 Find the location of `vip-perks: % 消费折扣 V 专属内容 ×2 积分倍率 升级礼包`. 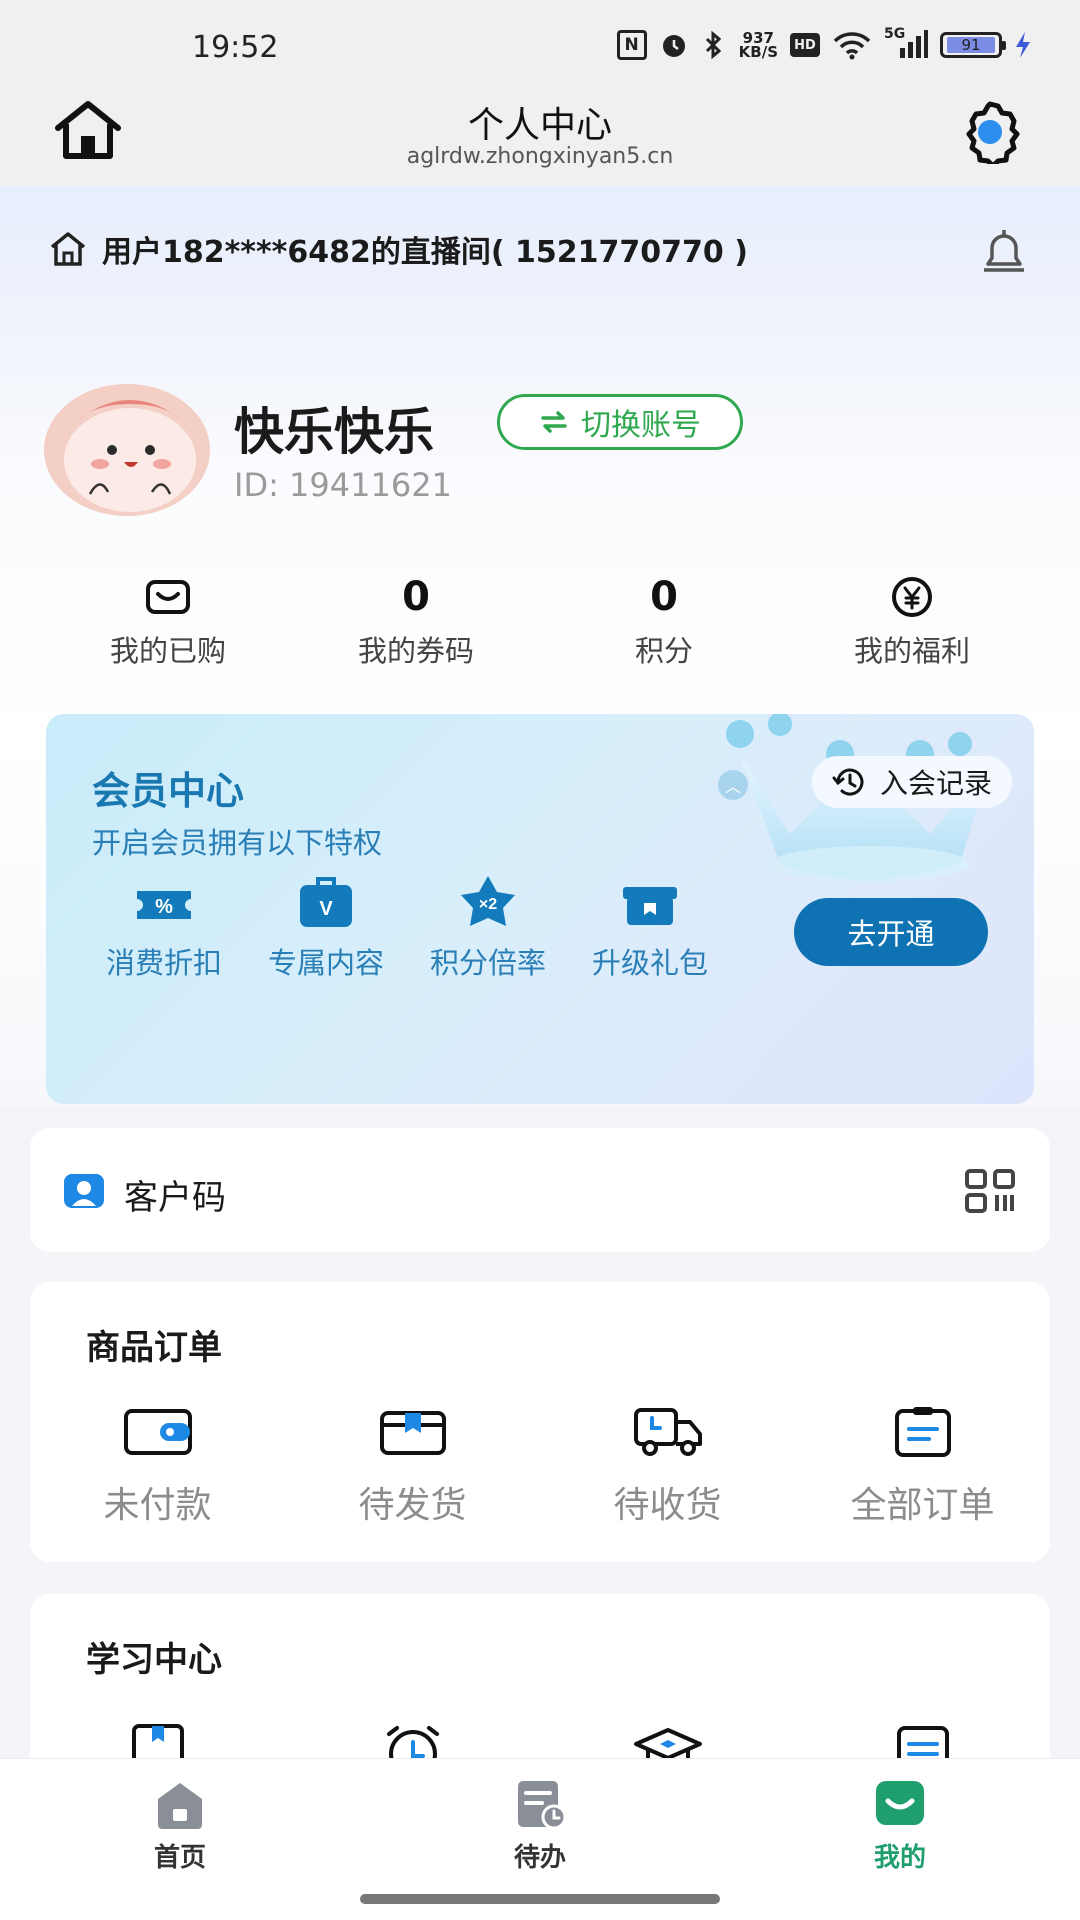

vip-perks: % 消费折扣 V 专属内容 ×2 积分倍率 升级礼包 is located at coordinates (407, 928).